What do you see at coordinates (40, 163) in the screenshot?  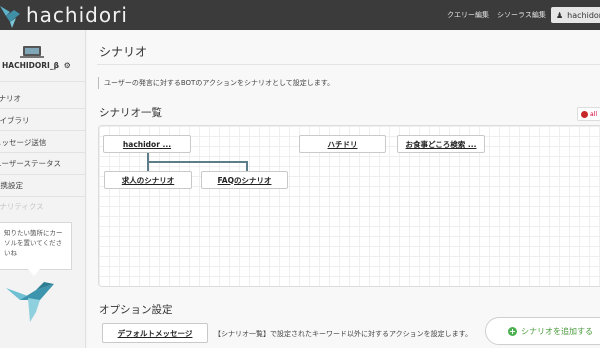 I see `sidebar-item-user-status: ユーザーステータス` at bounding box center [40, 163].